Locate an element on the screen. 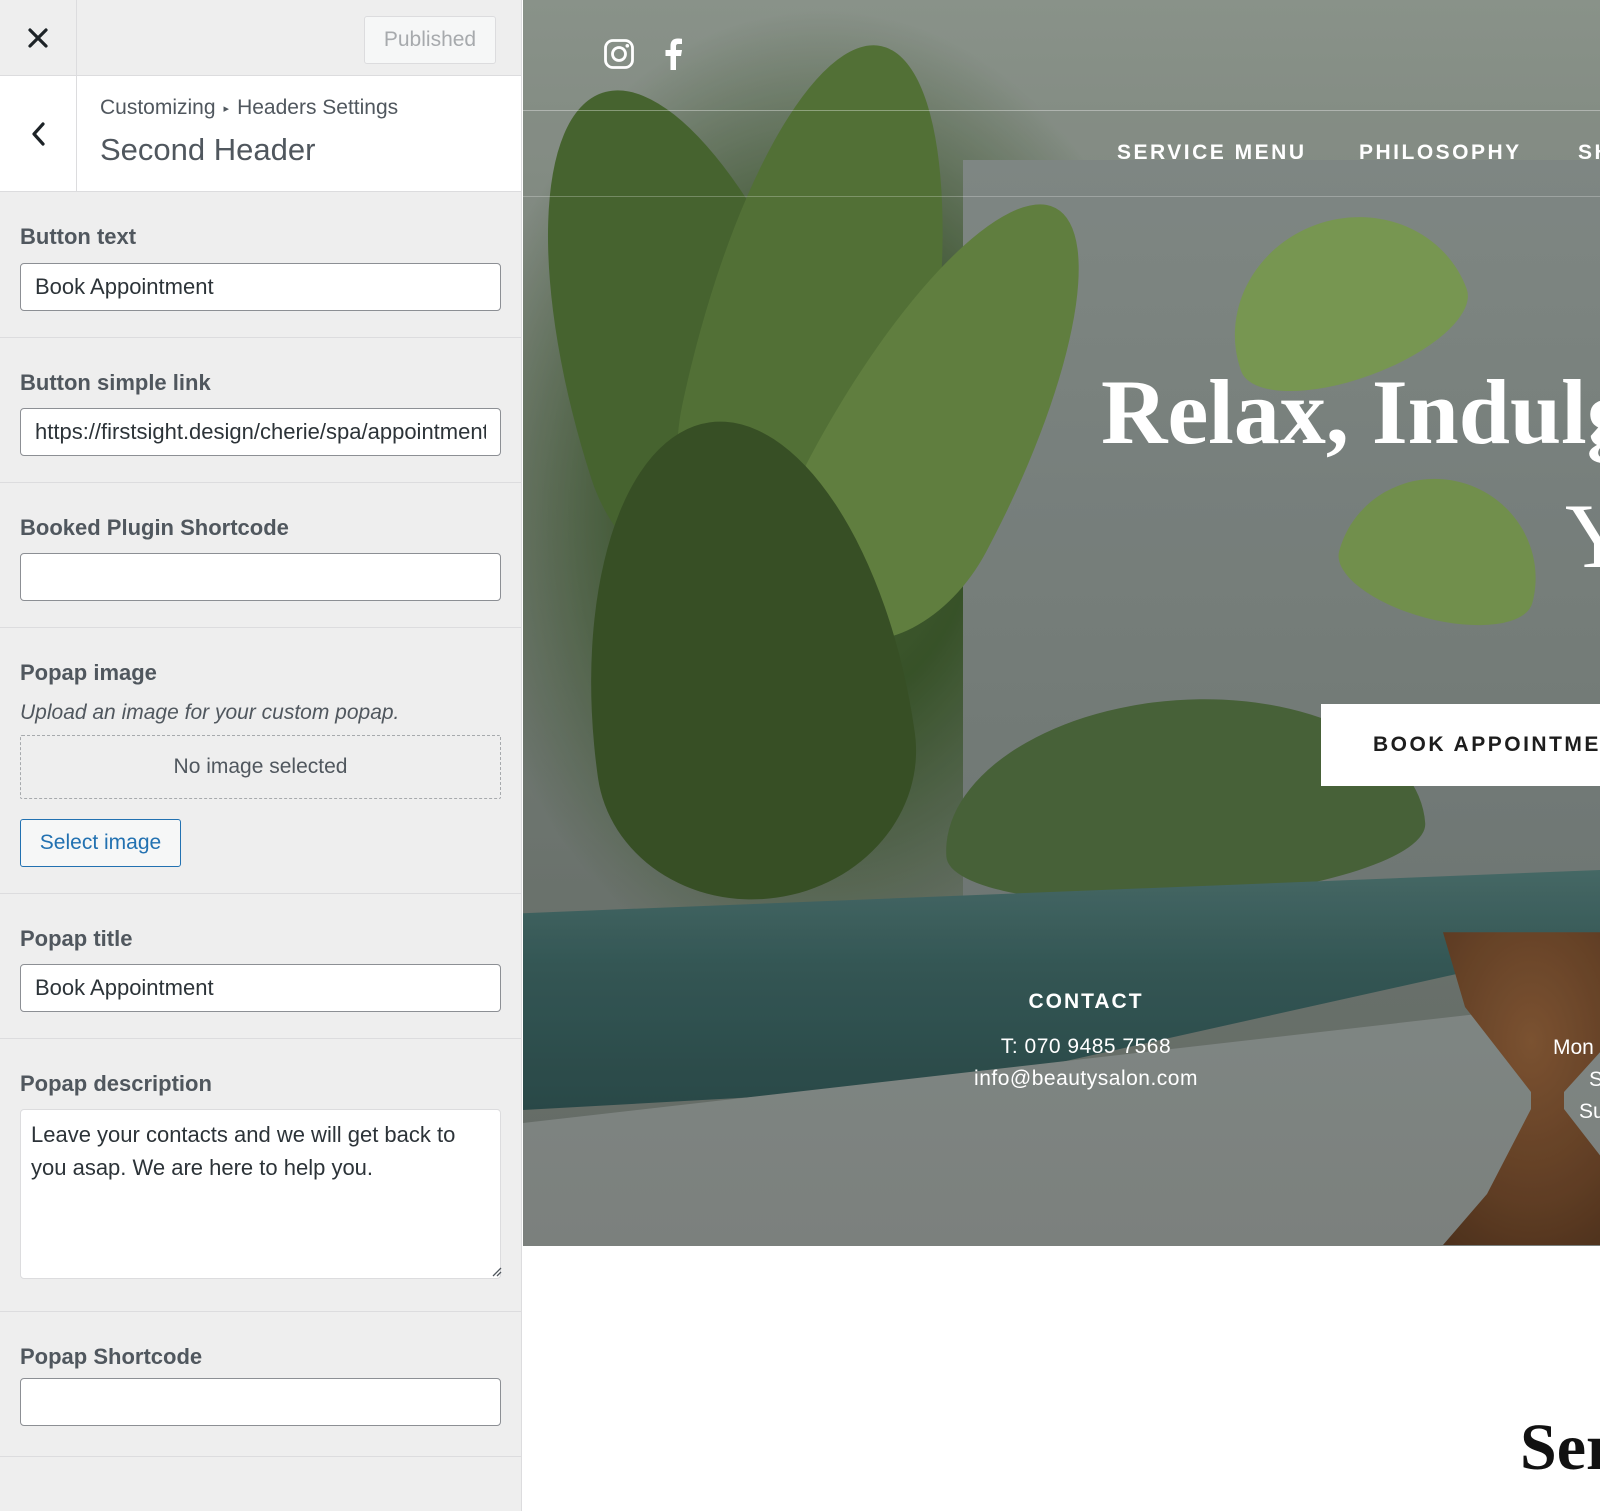 This screenshot has height=1511, width=1600. nav-philosophy: PHILOSOPHY is located at coordinates (1440, 153).